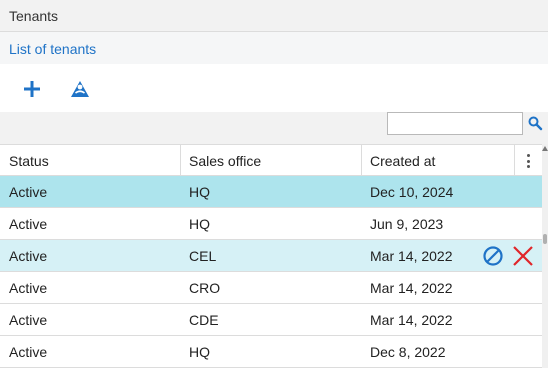  What do you see at coordinates (34, 16) in the screenshot?
I see `page-title: Tenants` at bounding box center [34, 16].